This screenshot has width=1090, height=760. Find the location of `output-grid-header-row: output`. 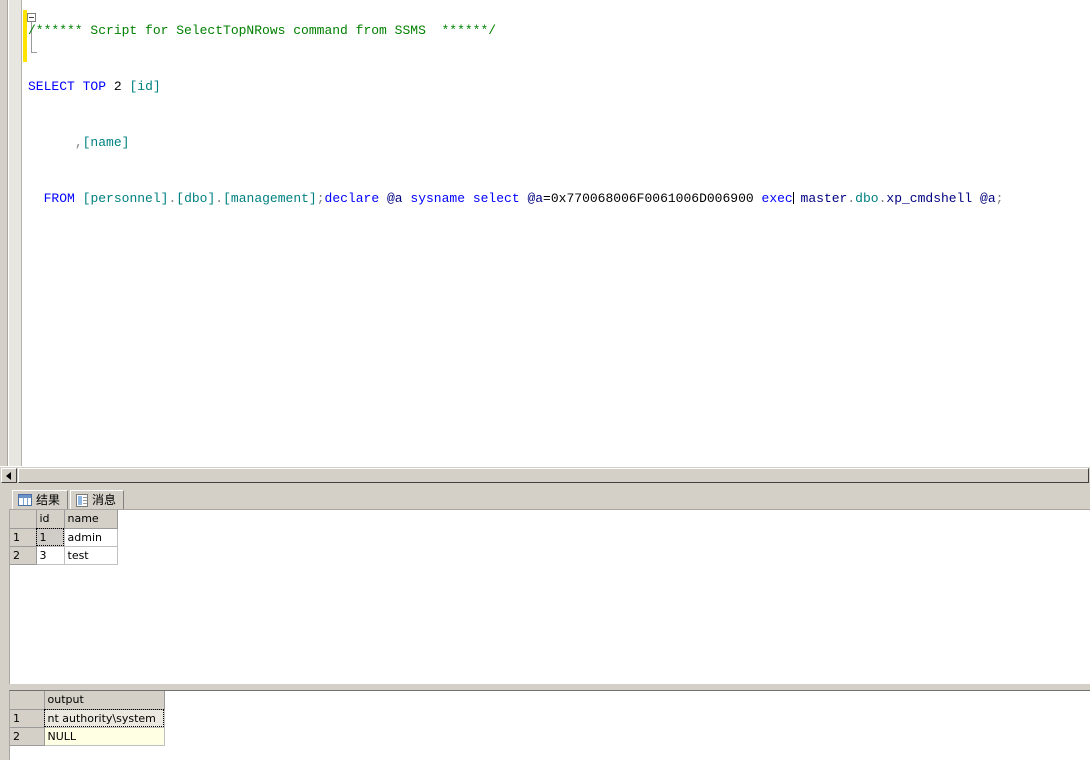

output-grid-header-row: output is located at coordinates (87, 700).